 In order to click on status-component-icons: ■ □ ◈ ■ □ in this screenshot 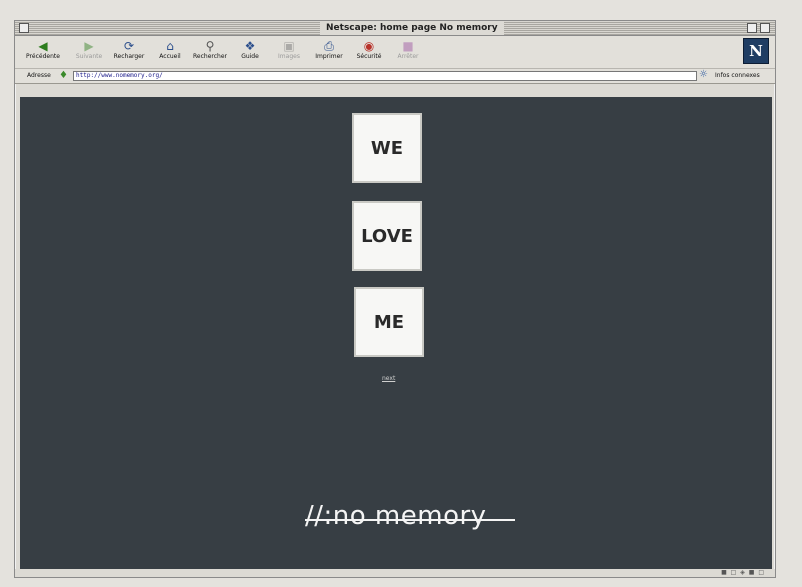, I will do `click(743, 572)`.